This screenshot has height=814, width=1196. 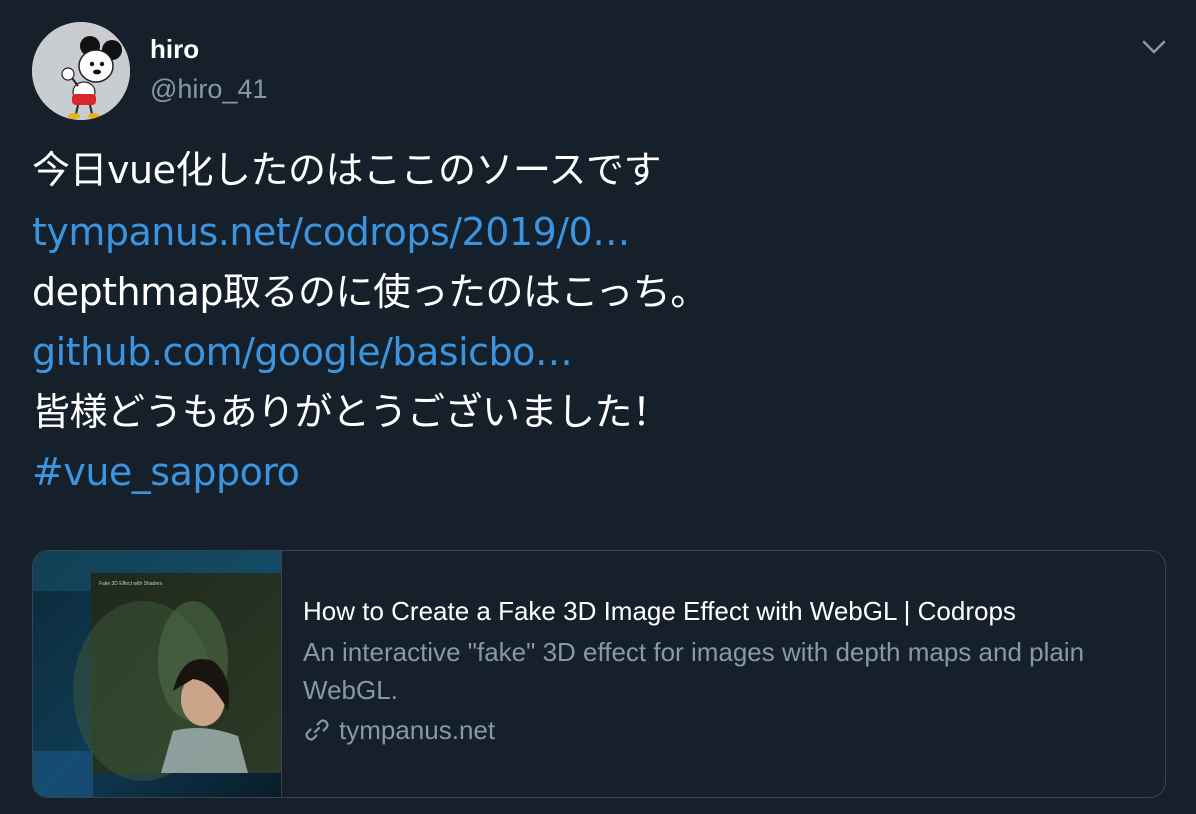 What do you see at coordinates (166, 472) in the screenshot?
I see `hashtag-link: #vue_sapporo` at bounding box center [166, 472].